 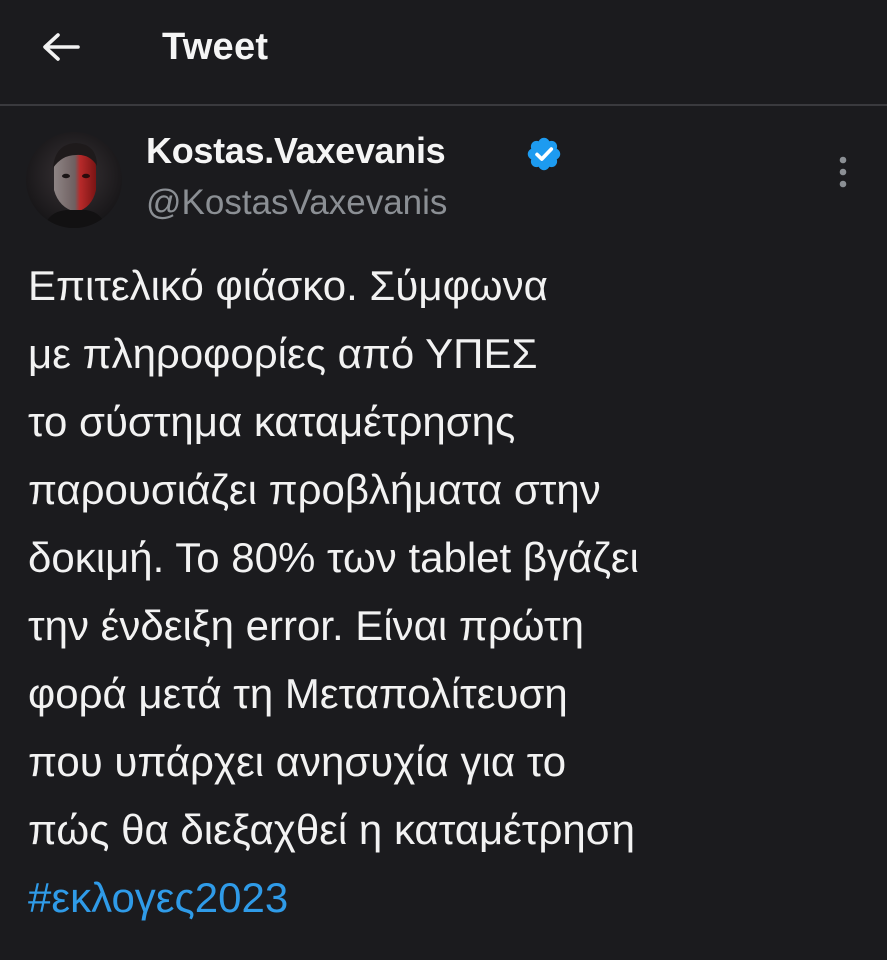 I want to click on back-button, so click(x=61, y=47).